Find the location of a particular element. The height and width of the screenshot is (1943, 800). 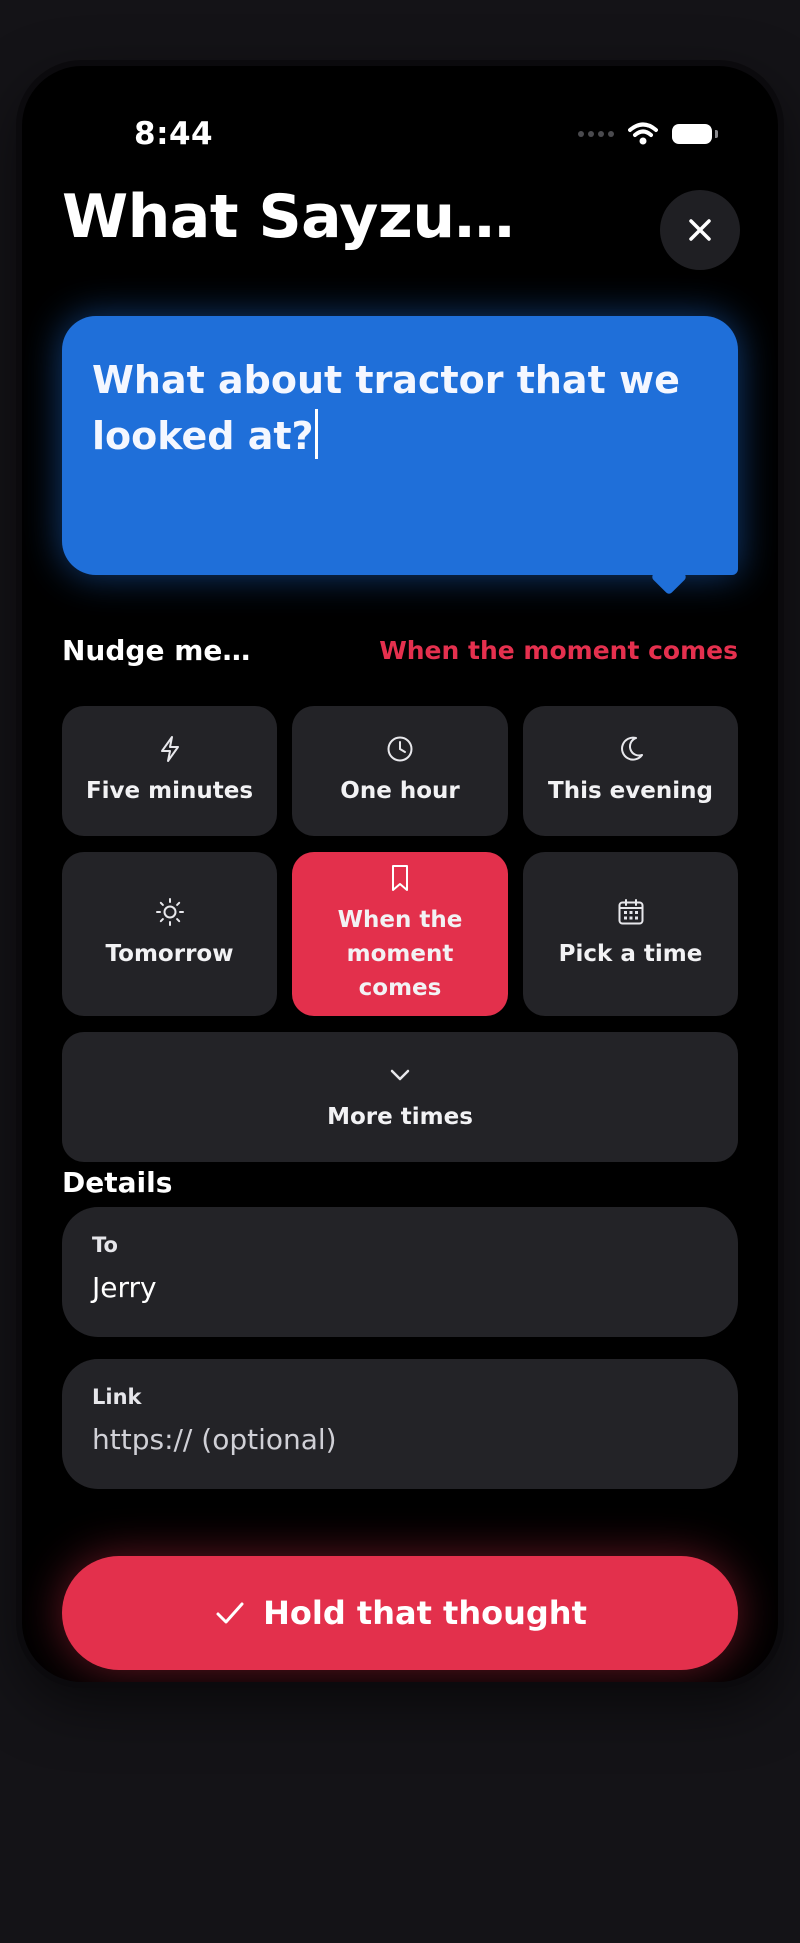

option-label: Pick a time is located at coordinates (630, 954).